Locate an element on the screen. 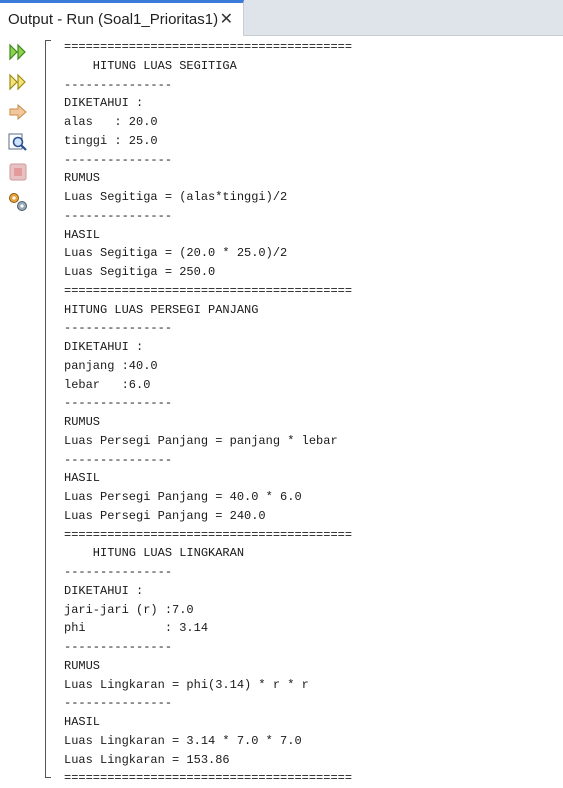  console-line: HITUNG LUAS SEGITIGA is located at coordinates (150, 65).